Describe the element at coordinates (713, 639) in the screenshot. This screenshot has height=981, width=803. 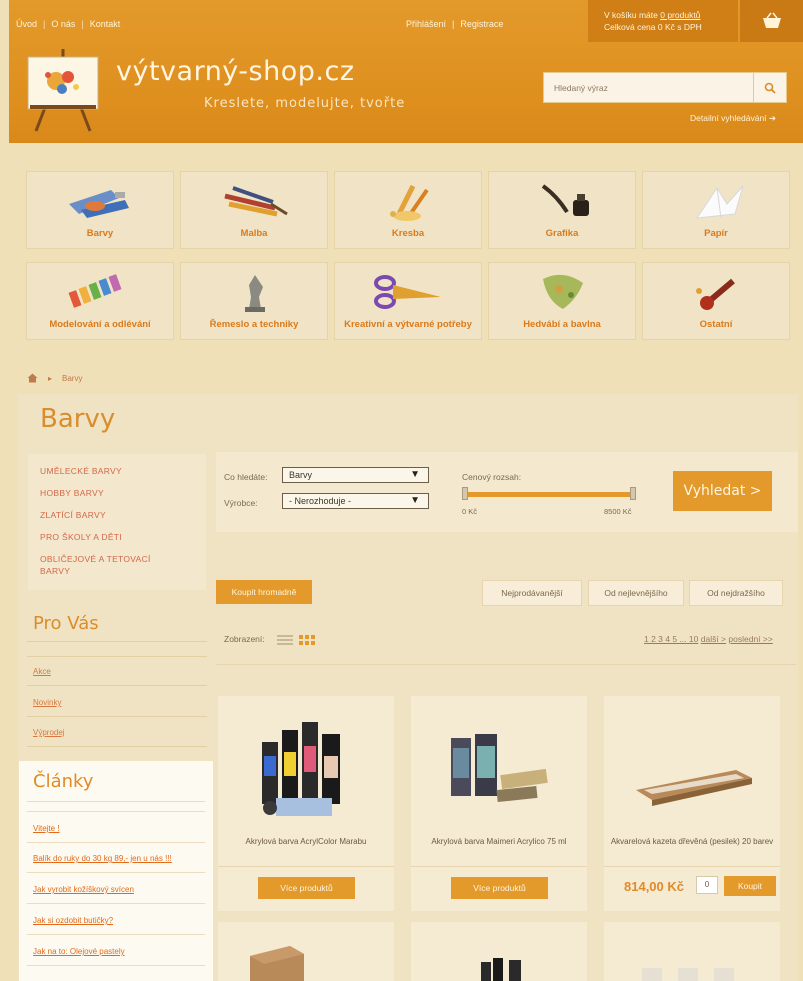
I see `next-page-link: další >` at that location.